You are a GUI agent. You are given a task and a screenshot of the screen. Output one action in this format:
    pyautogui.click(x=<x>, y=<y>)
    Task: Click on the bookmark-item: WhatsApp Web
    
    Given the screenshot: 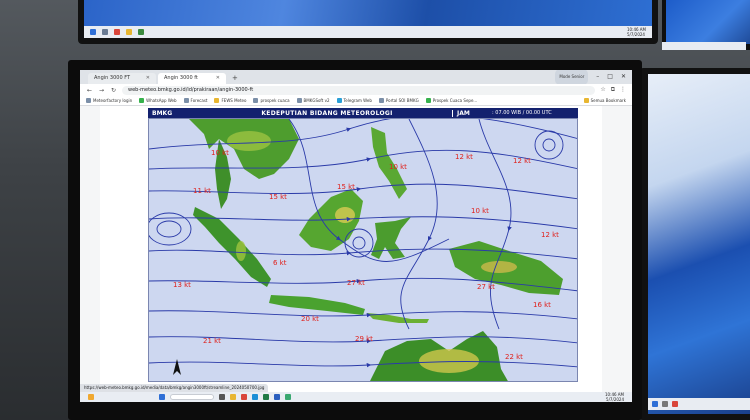 What is the action you would take?
    pyautogui.click(x=158, y=100)
    